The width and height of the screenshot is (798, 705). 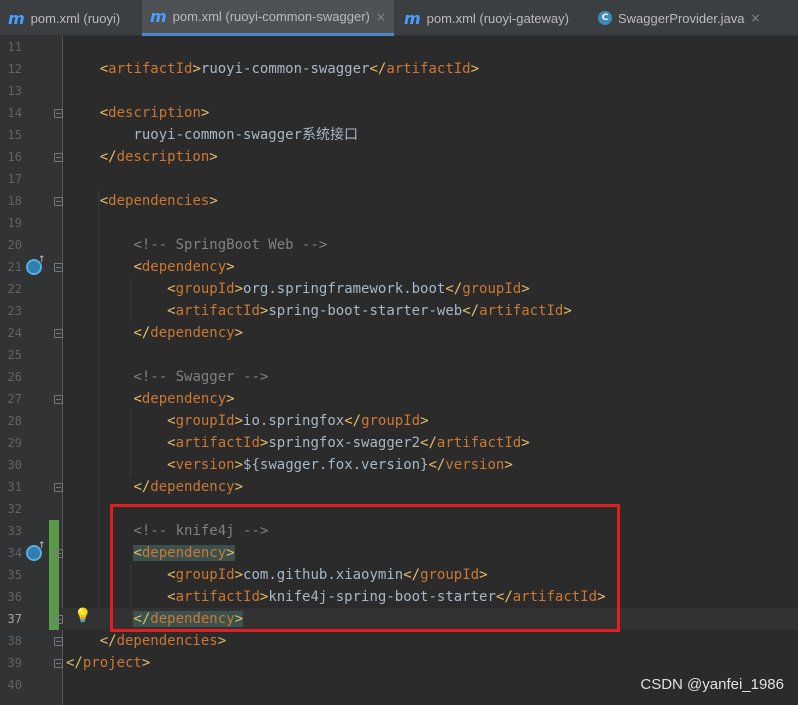 I want to click on line-number: 29, so click(x=14, y=443).